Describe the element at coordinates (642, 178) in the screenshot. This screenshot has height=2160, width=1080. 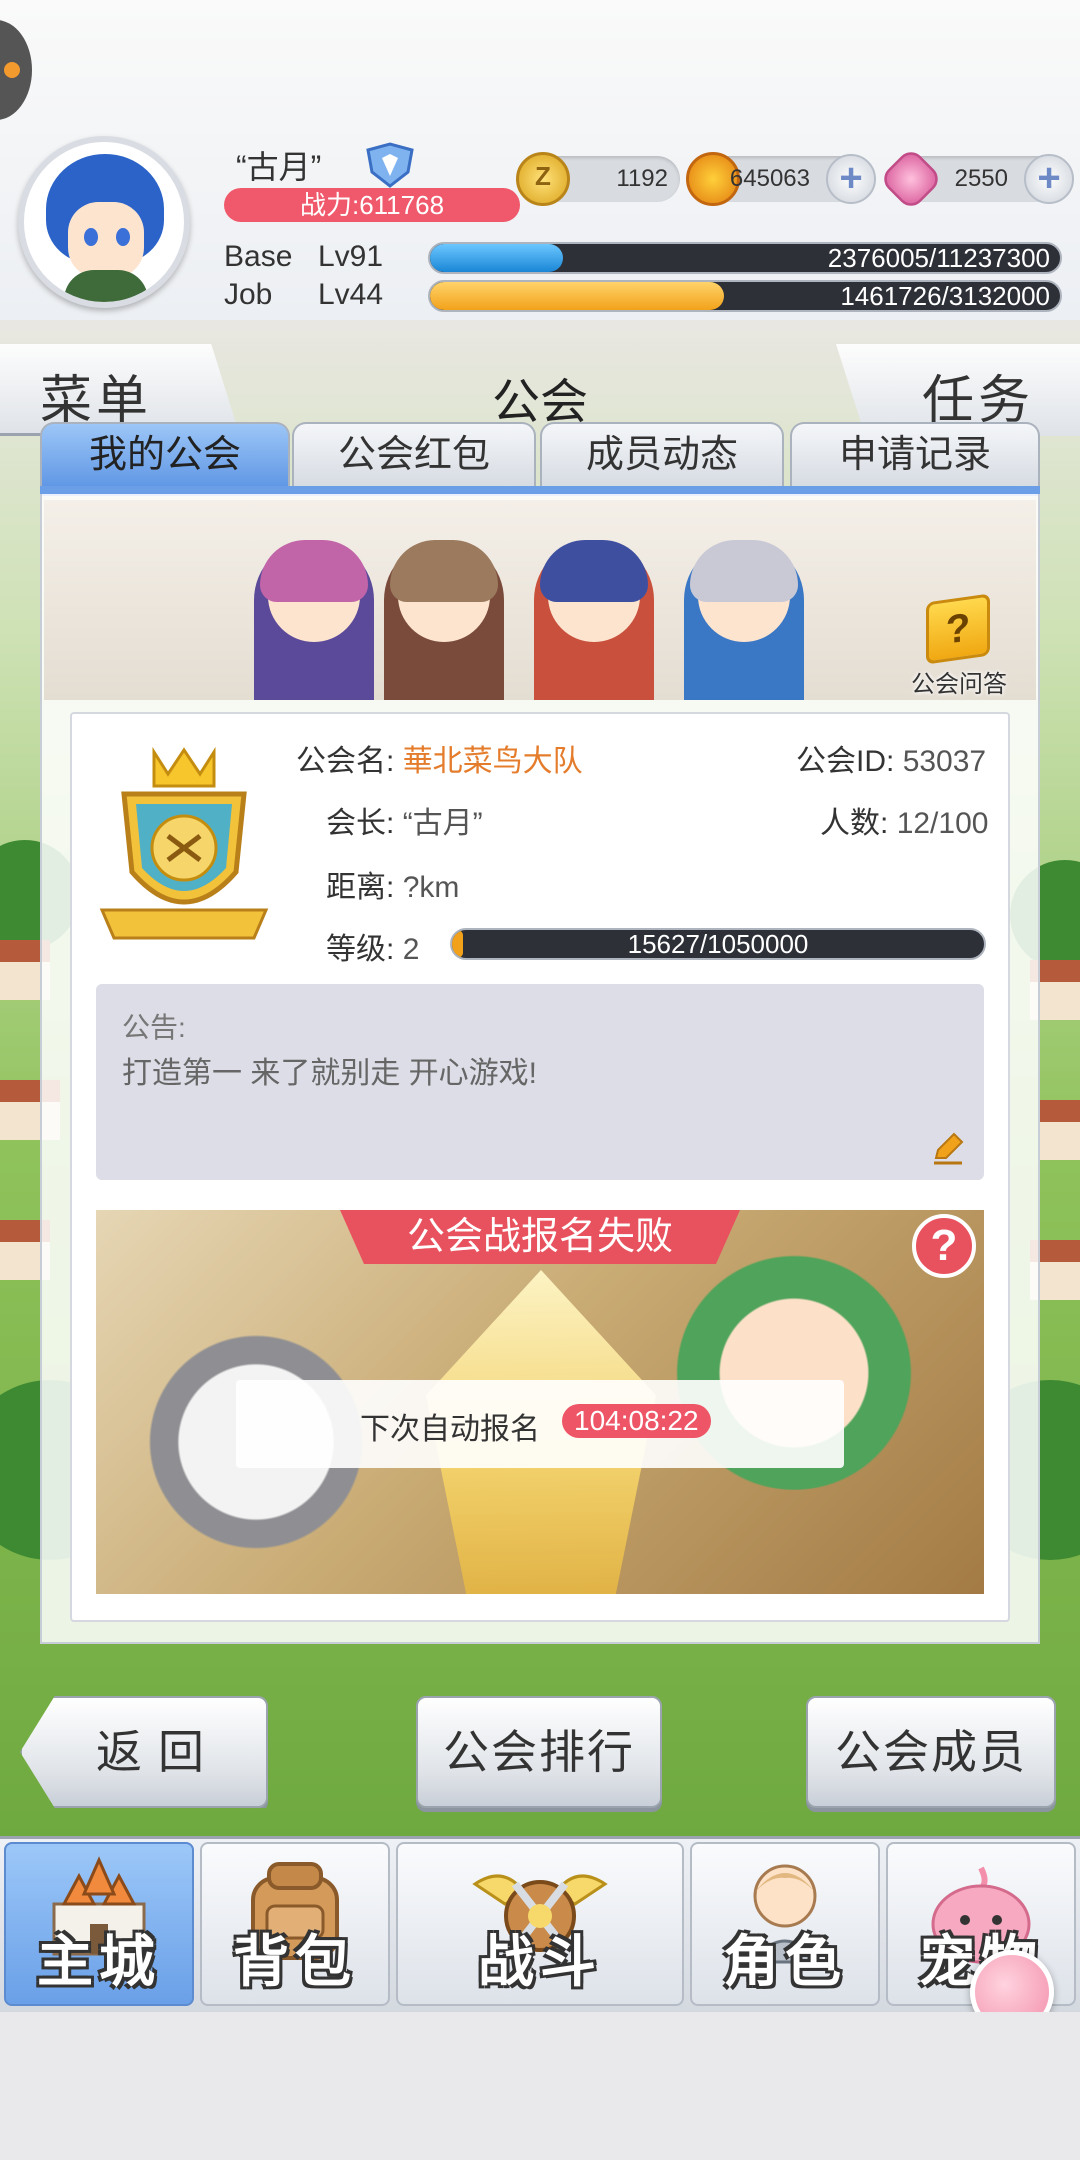
I see `zeny-amount: 1192` at that location.